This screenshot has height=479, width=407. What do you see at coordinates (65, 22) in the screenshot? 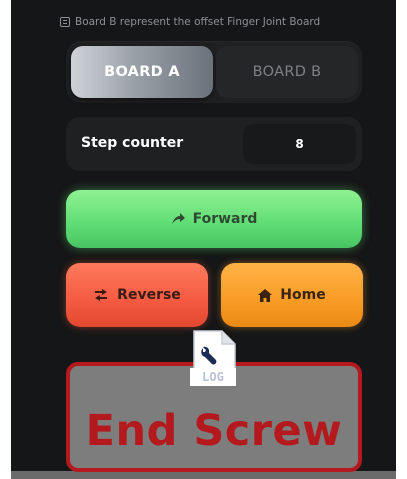
I see `info-note-icon` at bounding box center [65, 22].